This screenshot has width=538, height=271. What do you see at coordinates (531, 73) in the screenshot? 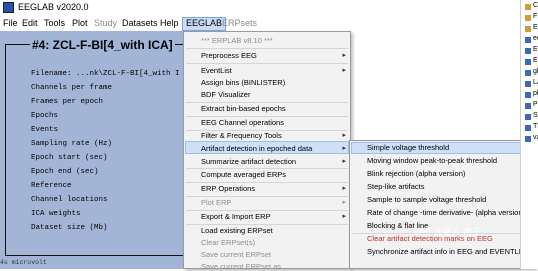
I see `file-item: gl` at bounding box center [531, 73].